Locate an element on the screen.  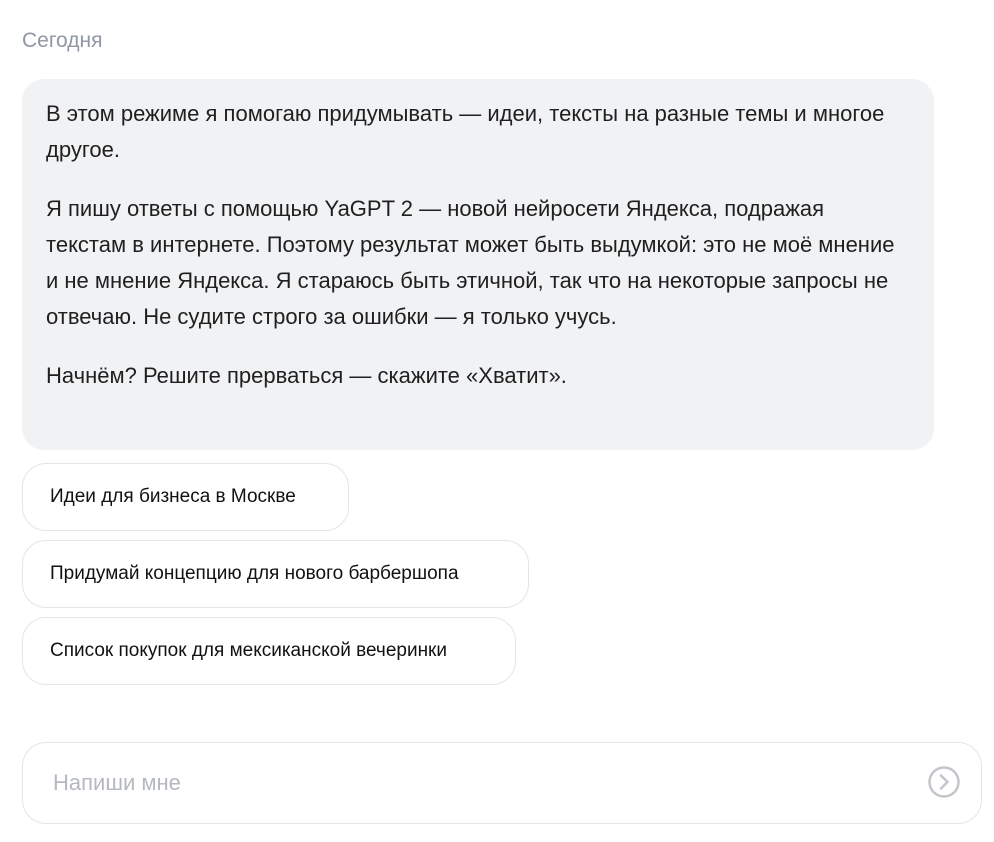
suggestion-label: Придумай концепцию для нового барбершопа is located at coordinates (254, 573).